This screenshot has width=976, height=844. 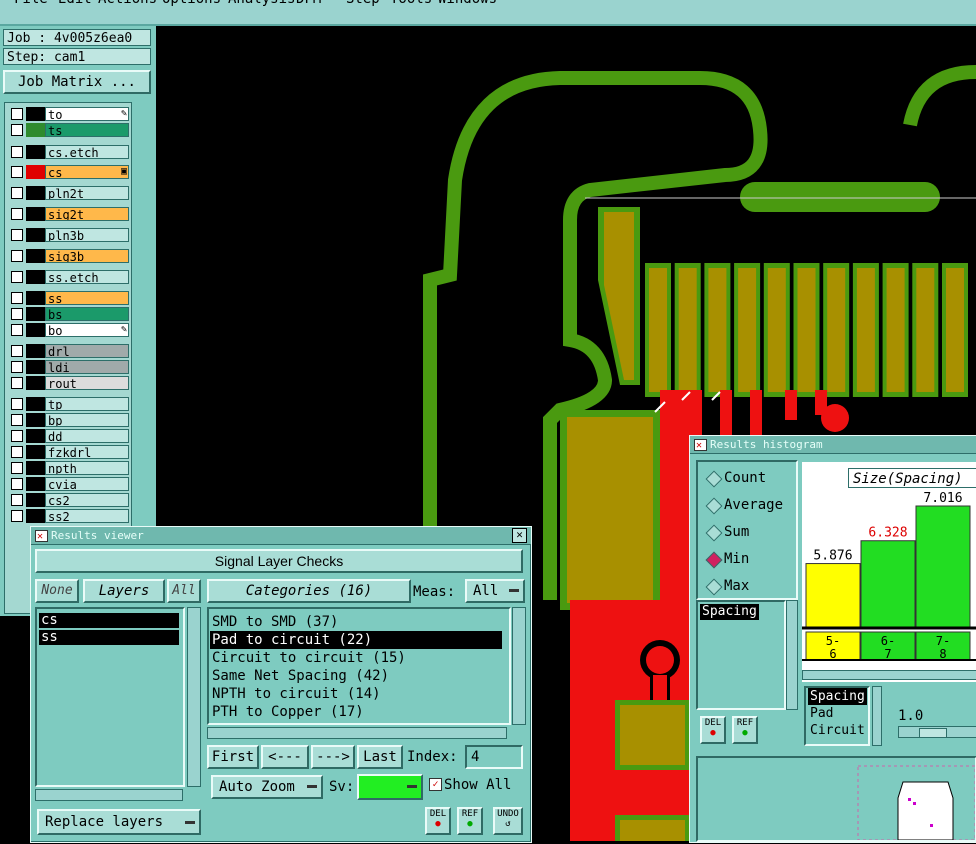 I want to click on layer-row-cs2: cs2, so click(x=68, y=500).